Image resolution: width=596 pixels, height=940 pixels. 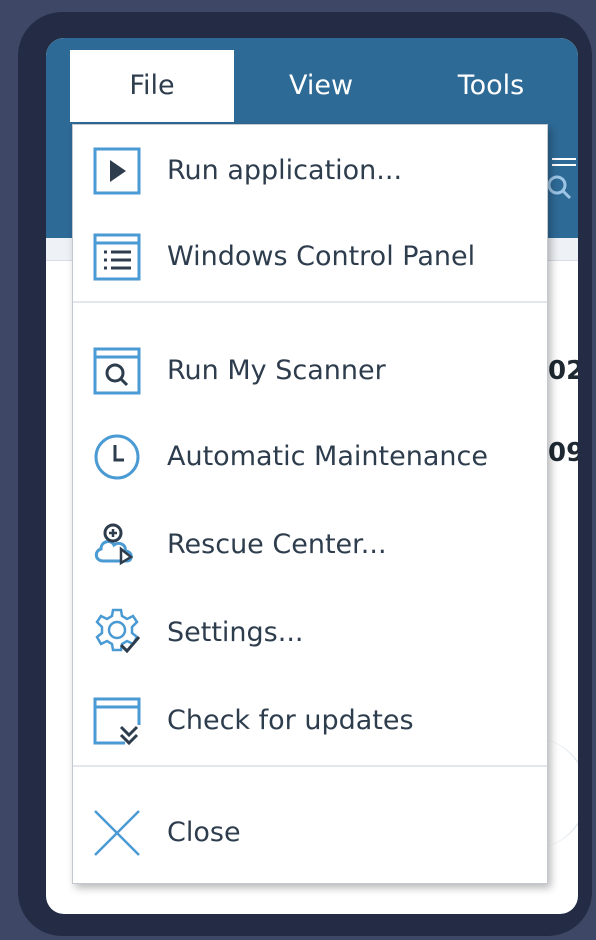 I want to click on clock-icon, so click(x=117, y=457).